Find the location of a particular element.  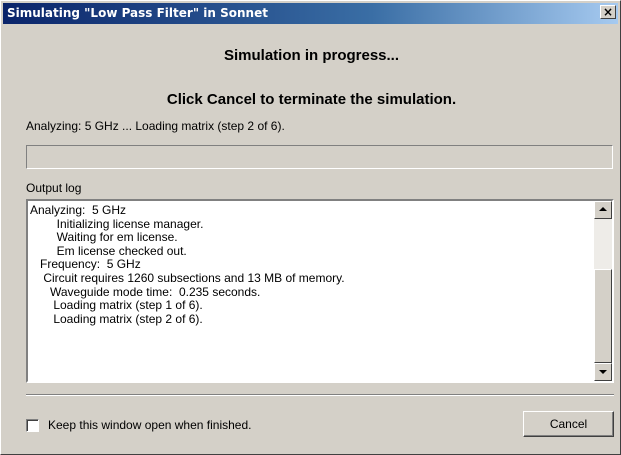

arrow-down-icon is located at coordinates (603, 372).